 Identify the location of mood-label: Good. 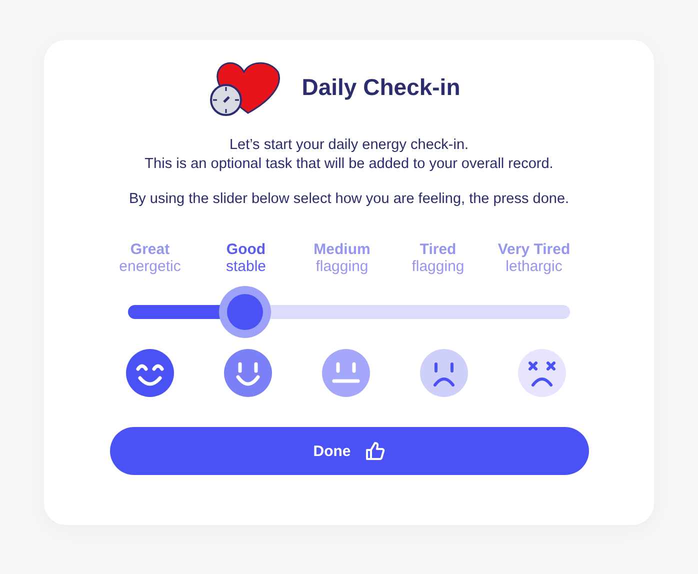
(246, 249).